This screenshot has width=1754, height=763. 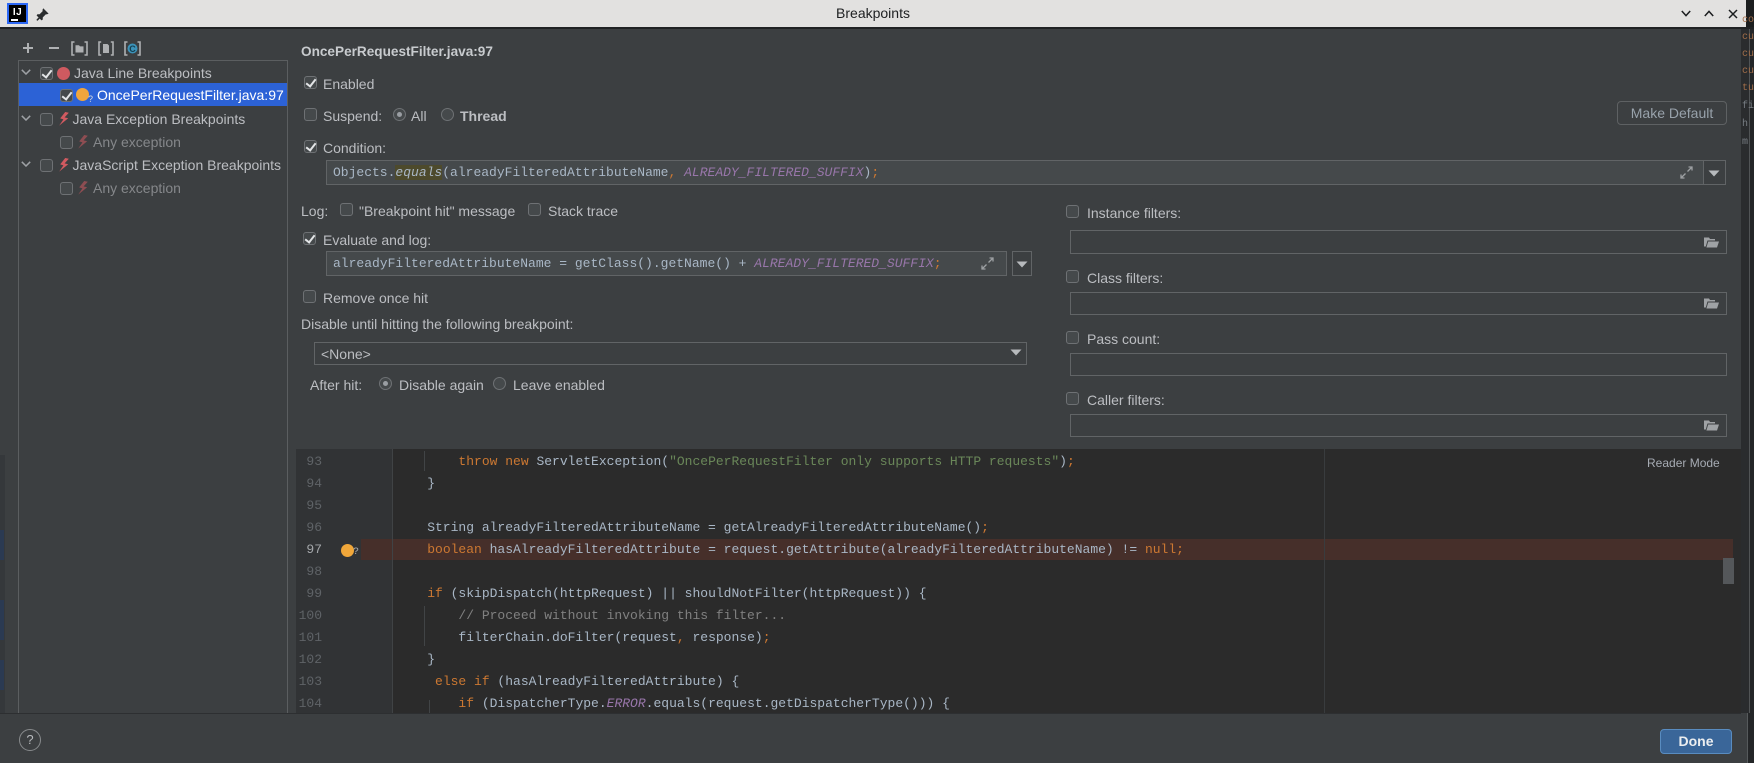 I want to click on svg-text: C, so click(x=132, y=49).